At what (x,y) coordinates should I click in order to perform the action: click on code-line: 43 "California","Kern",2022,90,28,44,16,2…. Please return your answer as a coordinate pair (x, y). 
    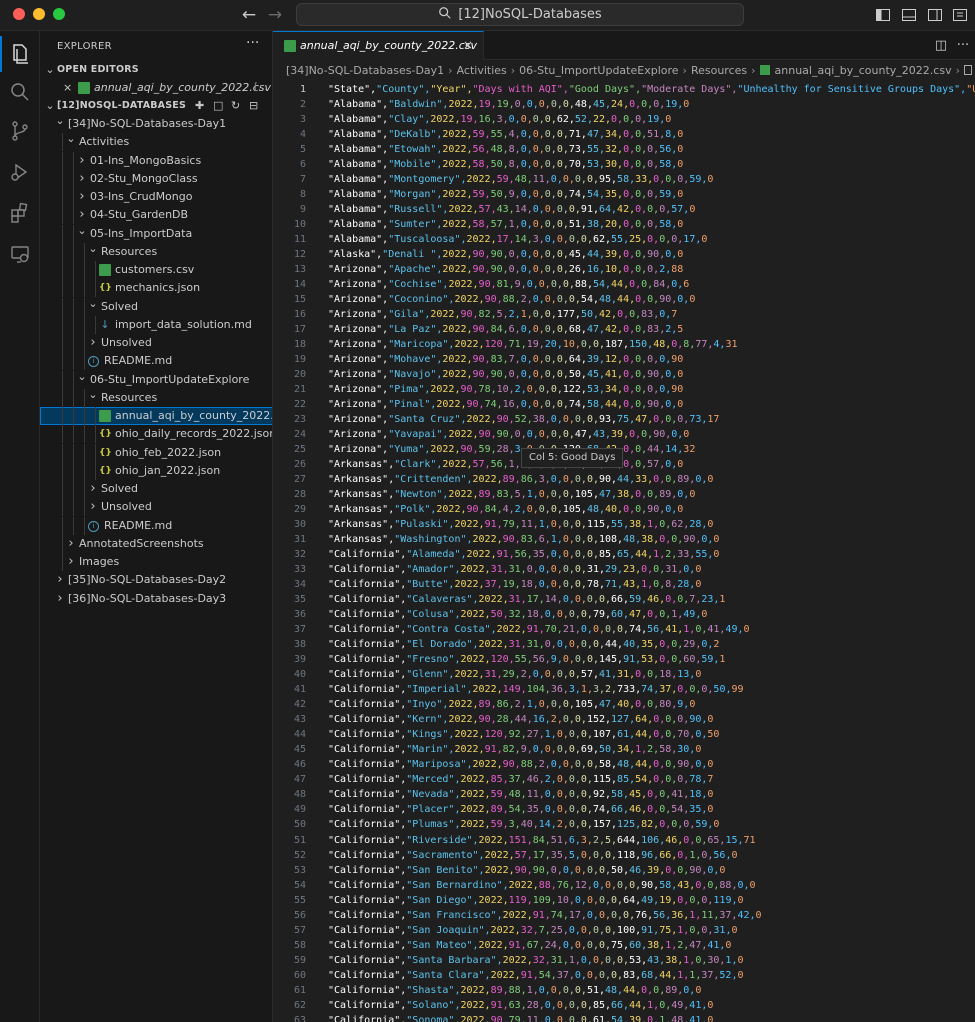
    Looking at the image, I should click on (624, 719).